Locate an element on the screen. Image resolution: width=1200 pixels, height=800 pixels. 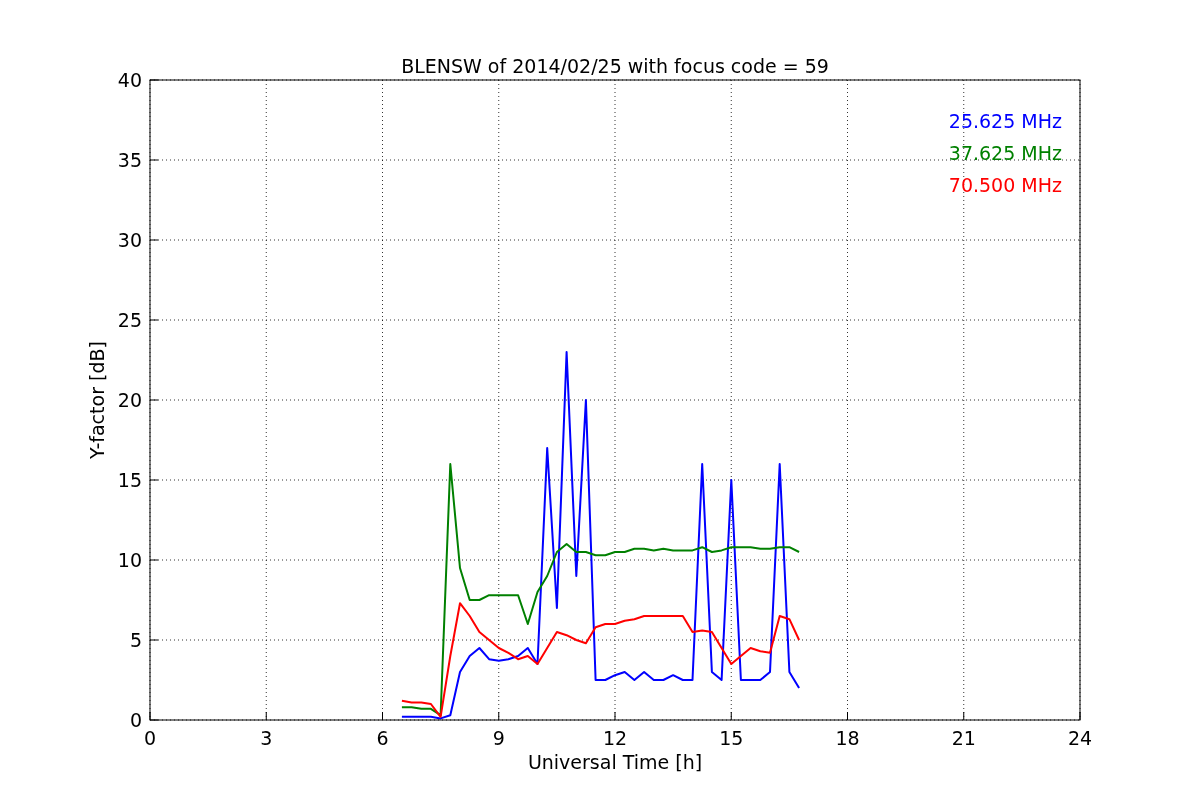
x-tick-label: 0 is located at coordinates (150, 738).